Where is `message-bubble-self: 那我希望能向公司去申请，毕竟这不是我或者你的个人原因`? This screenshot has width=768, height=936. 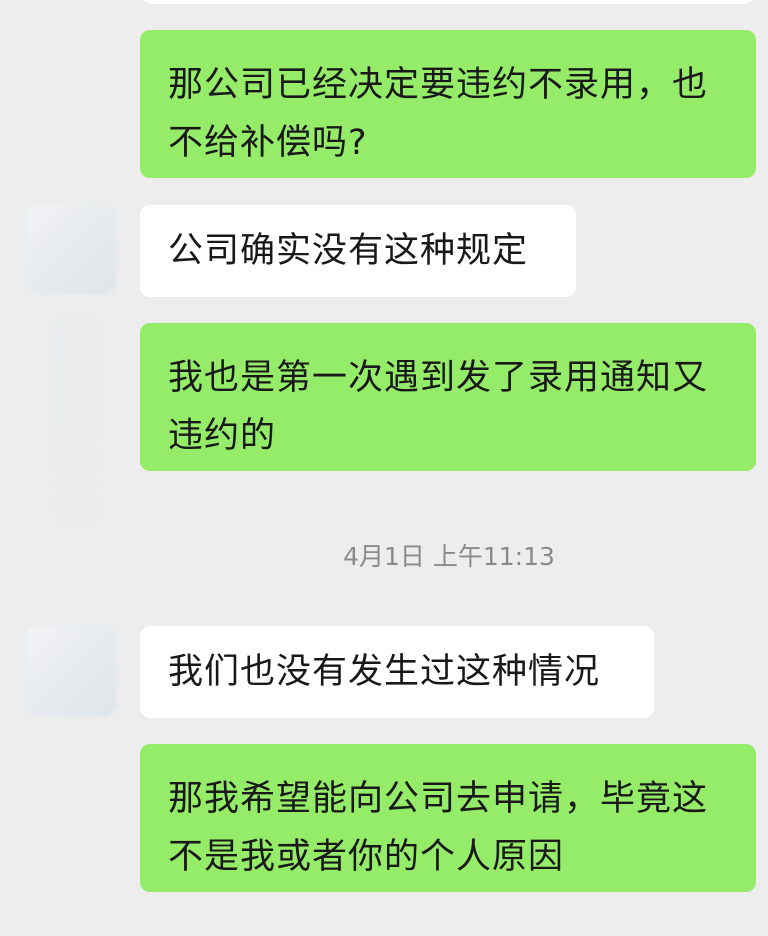 message-bubble-self: 那我希望能向公司去申请，毕竟这不是我或者你的个人原因 is located at coordinates (448, 818).